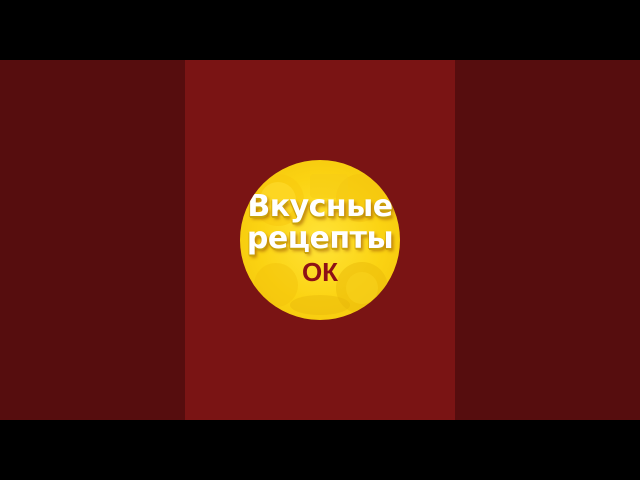 Image resolution: width=640 pixels, height=480 pixels. Describe the element at coordinates (320, 272) in the screenshot. I see `logo-line-3: ОК` at that location.